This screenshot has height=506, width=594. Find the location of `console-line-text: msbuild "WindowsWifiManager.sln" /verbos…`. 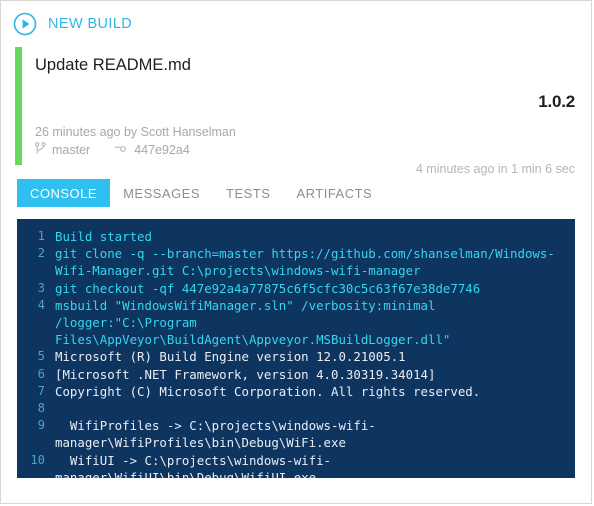

console-line-text: msbuild "WindowsWifiManager.sln" /verbos… is located at coordinates (253, 322).